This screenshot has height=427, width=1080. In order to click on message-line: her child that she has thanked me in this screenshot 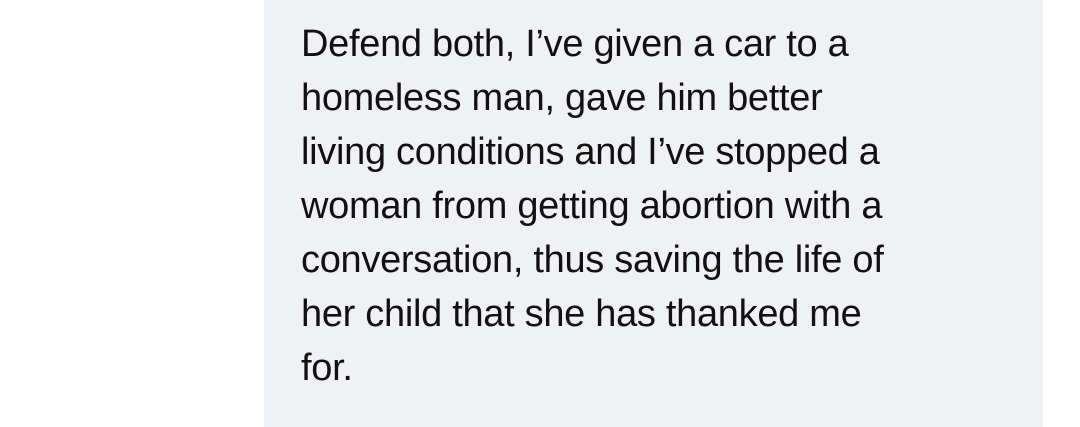, I will do `click(581, 314)`.